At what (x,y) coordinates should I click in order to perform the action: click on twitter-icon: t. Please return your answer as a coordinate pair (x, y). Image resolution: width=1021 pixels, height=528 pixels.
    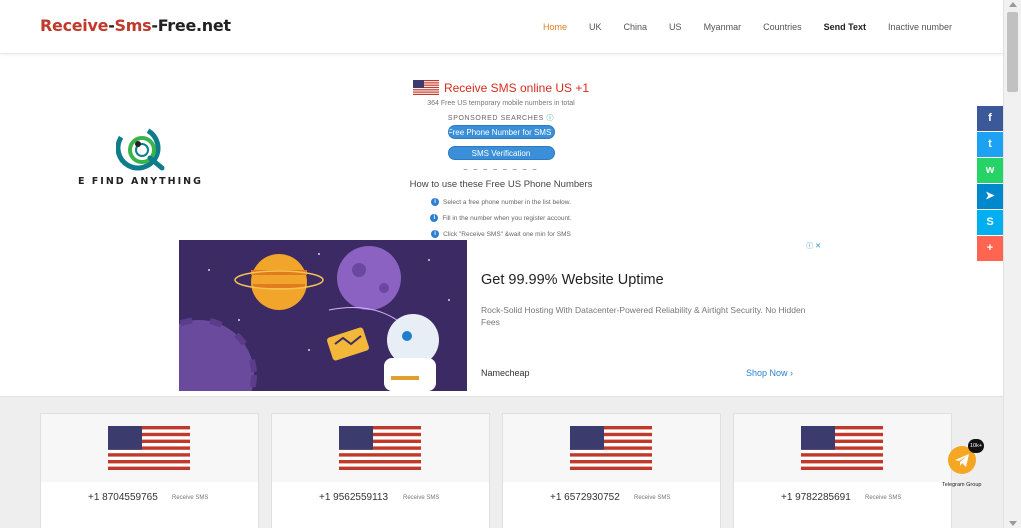
    Looking at the image, I should click on (990, 144).